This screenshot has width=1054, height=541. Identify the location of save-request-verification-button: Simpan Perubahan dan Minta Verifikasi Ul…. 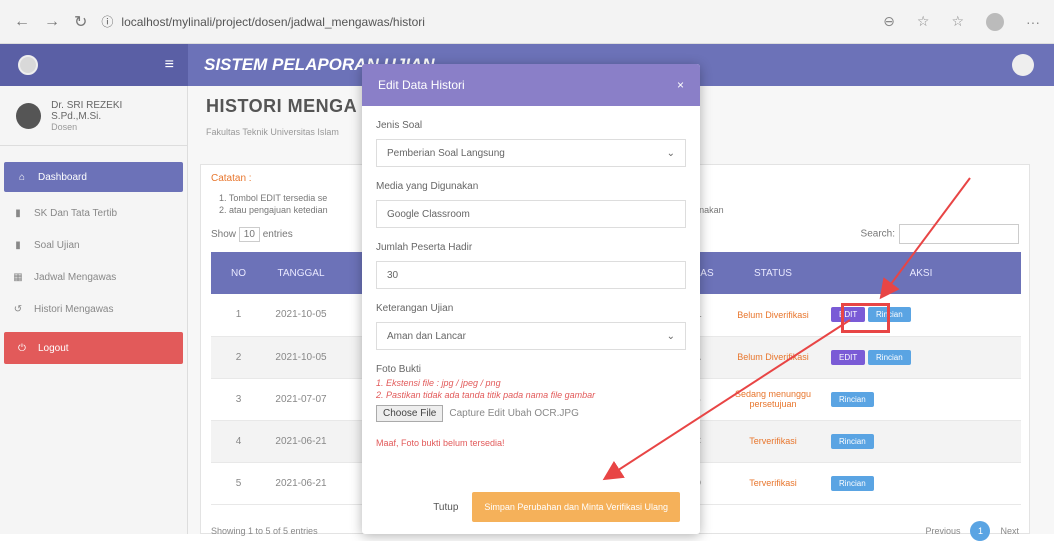
(576, 507).